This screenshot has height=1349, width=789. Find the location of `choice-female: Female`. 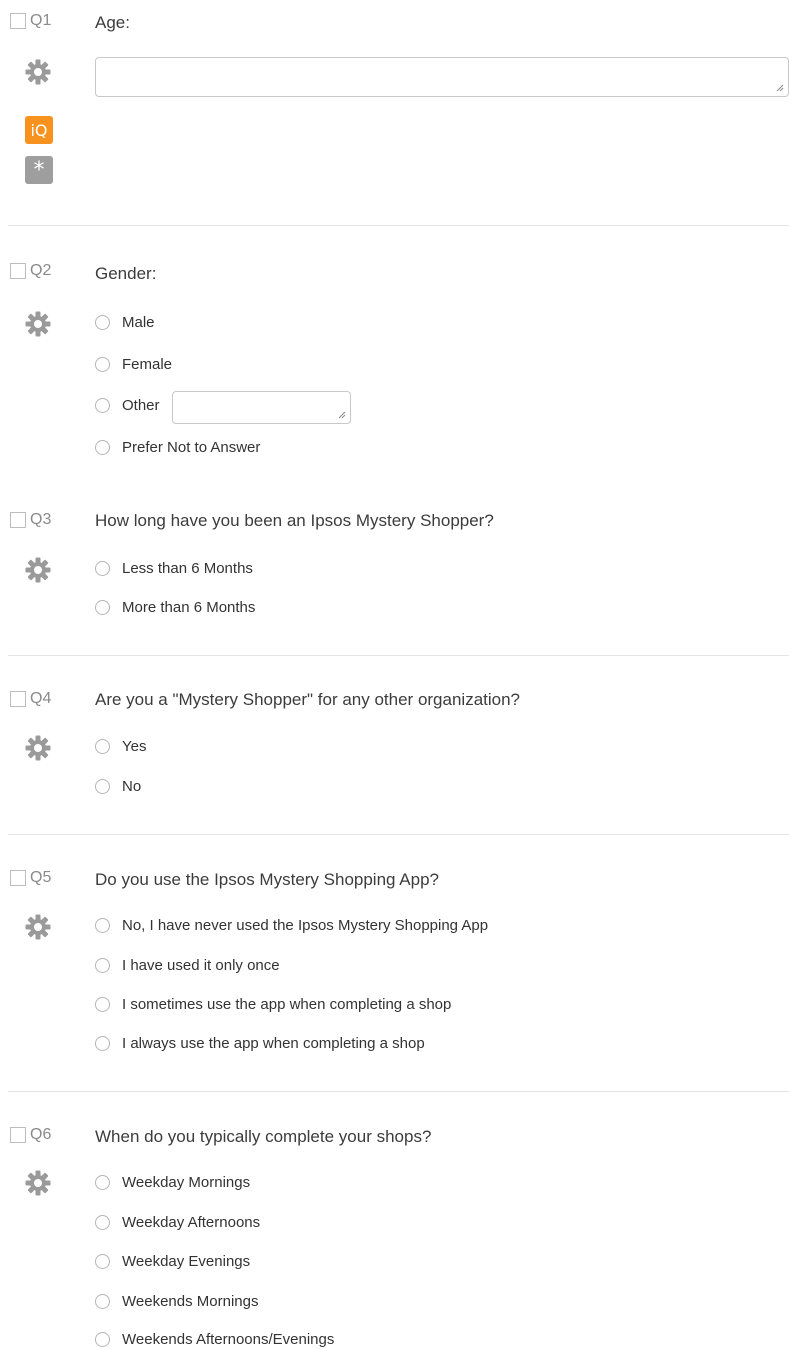

choice-female: Female is located at coordinates (133, 364).